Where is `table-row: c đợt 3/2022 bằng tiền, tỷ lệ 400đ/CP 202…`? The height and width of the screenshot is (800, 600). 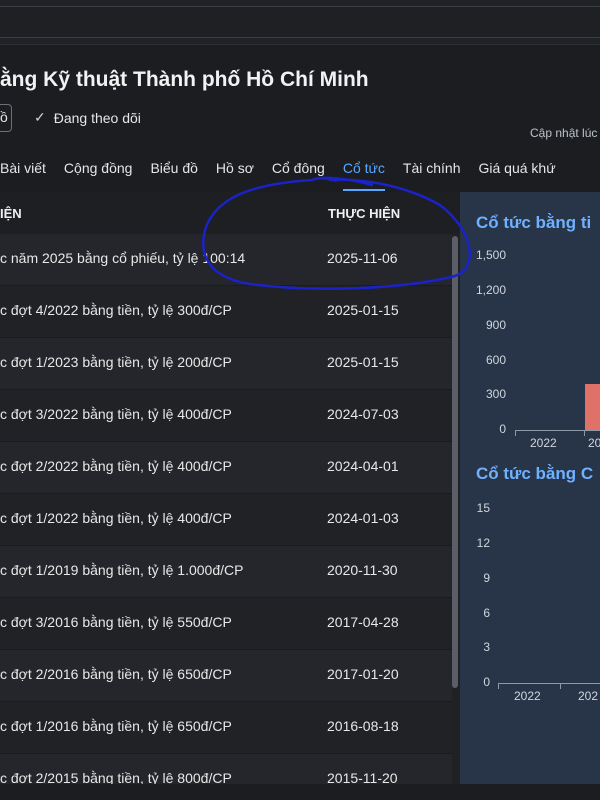 table-row: c đợt 3/2022 bằng tiền, tỷ lệ 400đ/CP 202… is located at coordinates (226, 416).